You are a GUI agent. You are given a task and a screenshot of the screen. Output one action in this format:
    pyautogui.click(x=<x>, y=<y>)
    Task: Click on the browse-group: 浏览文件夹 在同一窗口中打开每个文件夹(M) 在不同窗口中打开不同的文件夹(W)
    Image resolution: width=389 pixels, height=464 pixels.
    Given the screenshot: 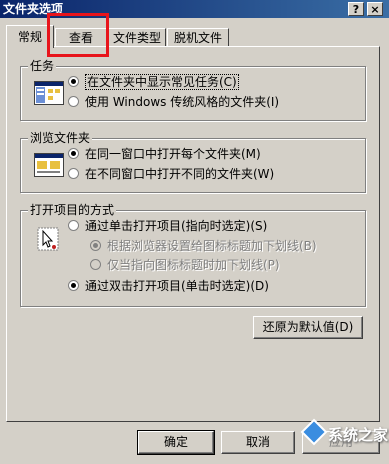 What is the action you would take?
    pyautogui.click(x=193, y=162)
    